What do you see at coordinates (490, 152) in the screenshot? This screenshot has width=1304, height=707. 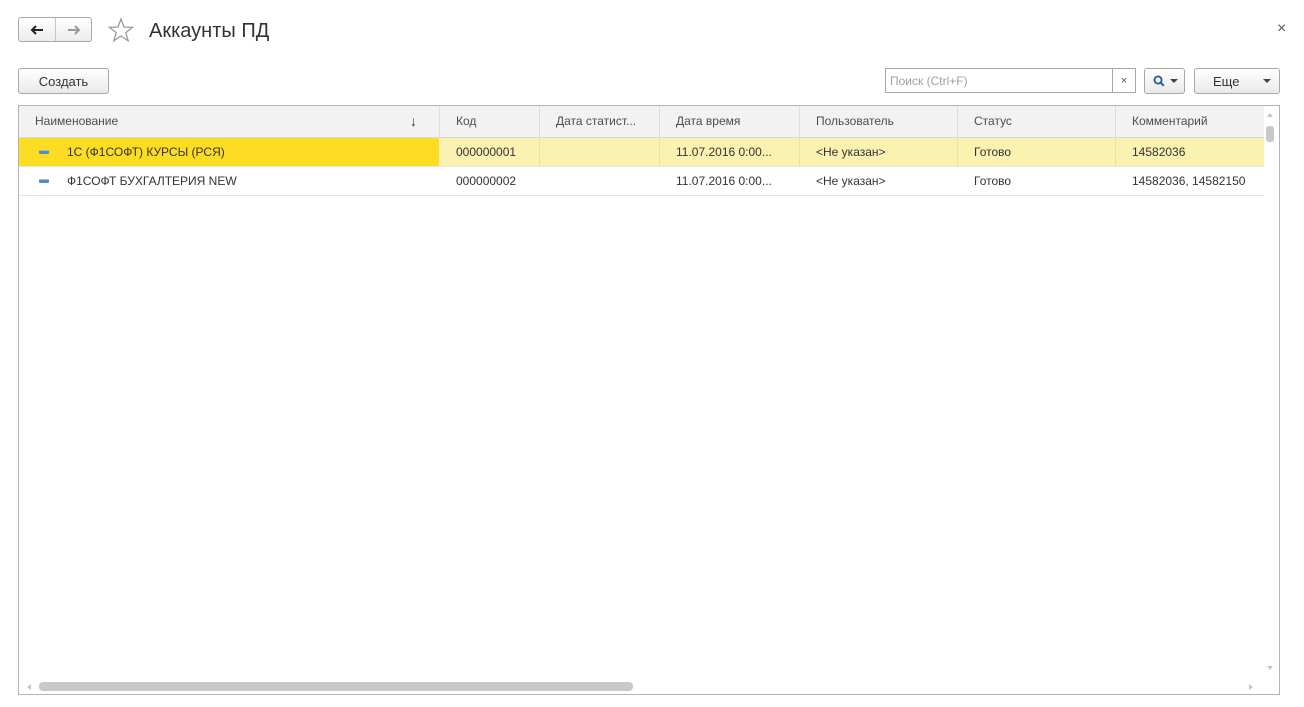 I see `cell-code: 000000001` at bounding box center [490, 152].